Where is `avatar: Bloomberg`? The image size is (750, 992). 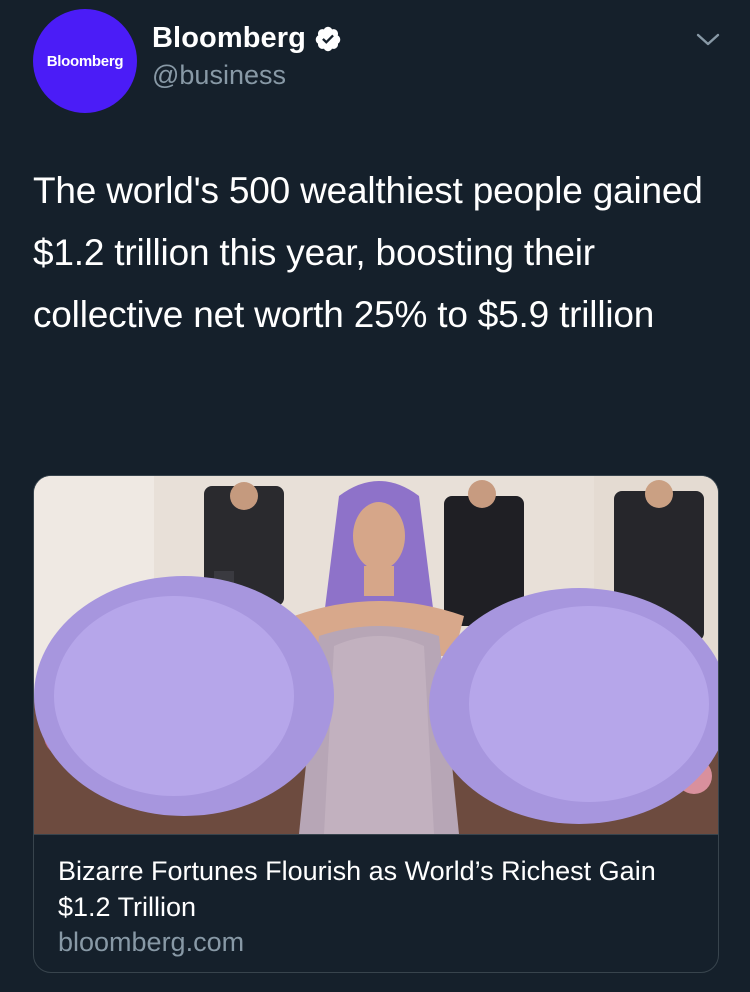
avatar: Bloomberg is located at coordinates (85, 61).